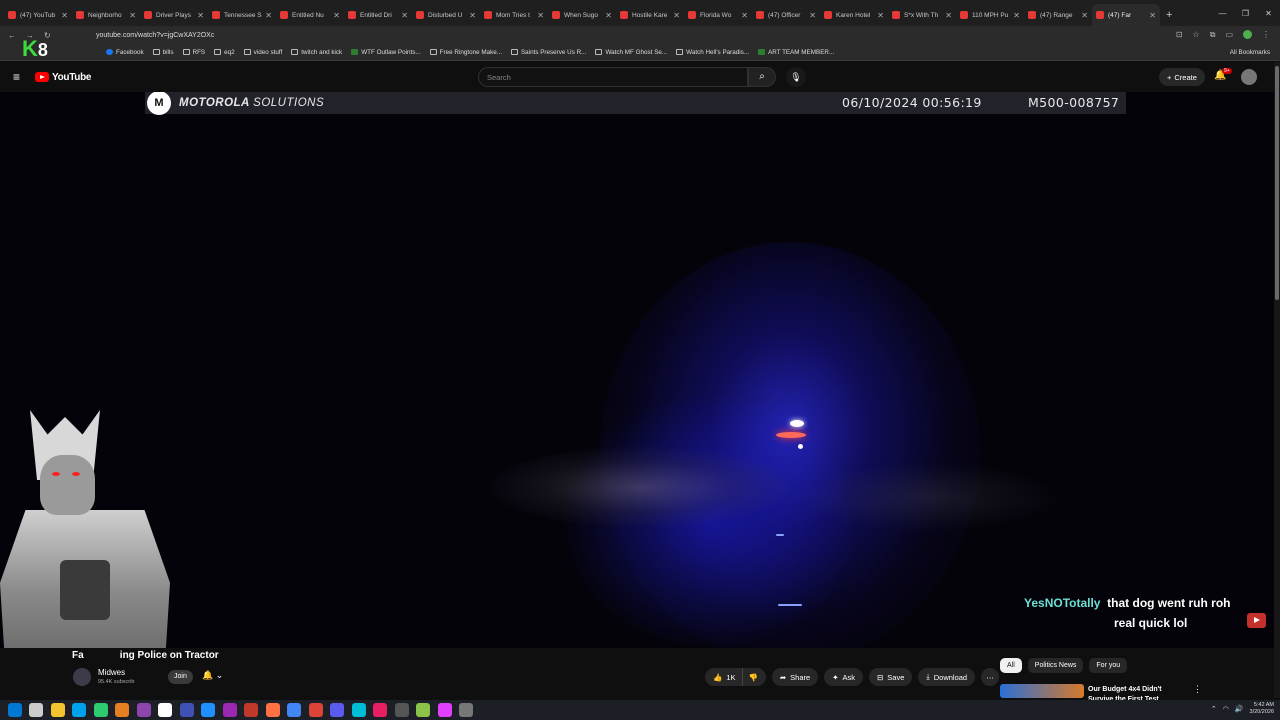 The image size is (1280, 720). What do you see at coordinates (1239, 709) in the screenshot?
I see `volume-icon: 🔊` at bounding box center [1239, 709].